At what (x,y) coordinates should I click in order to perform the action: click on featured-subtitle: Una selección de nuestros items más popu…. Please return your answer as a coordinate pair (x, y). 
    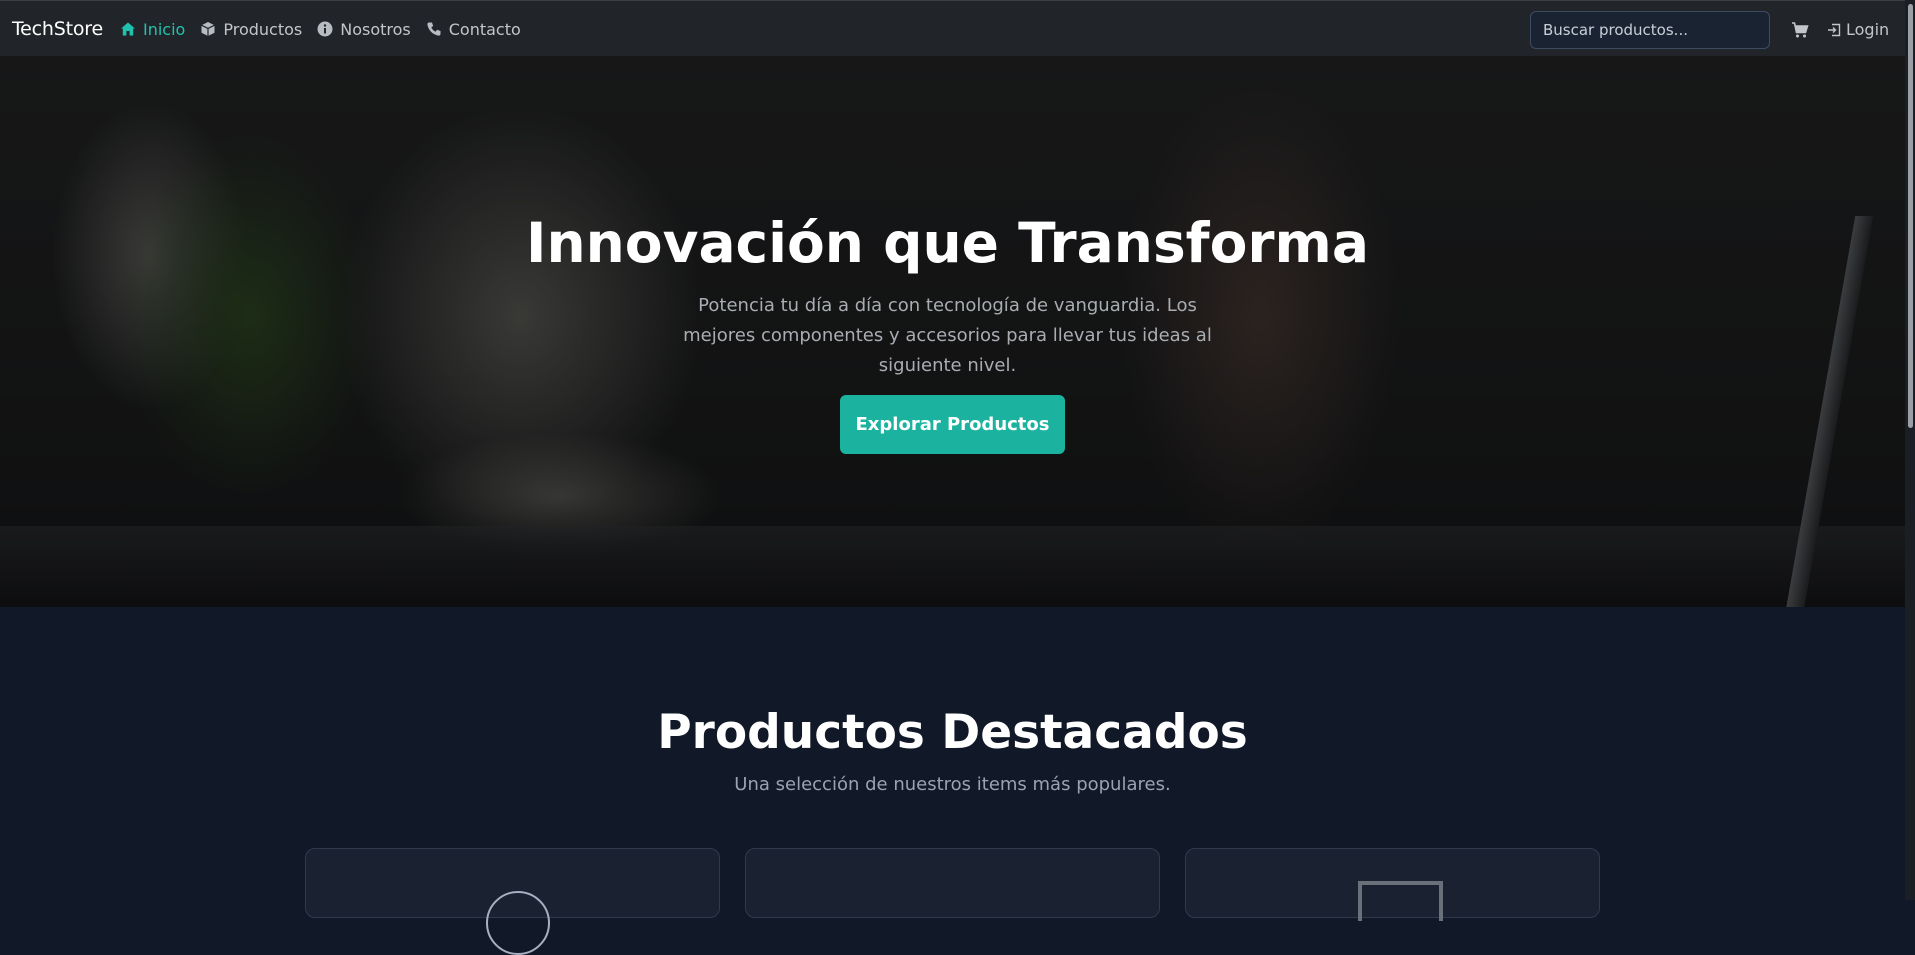
    Looking at the image, I should click on (952, 784).